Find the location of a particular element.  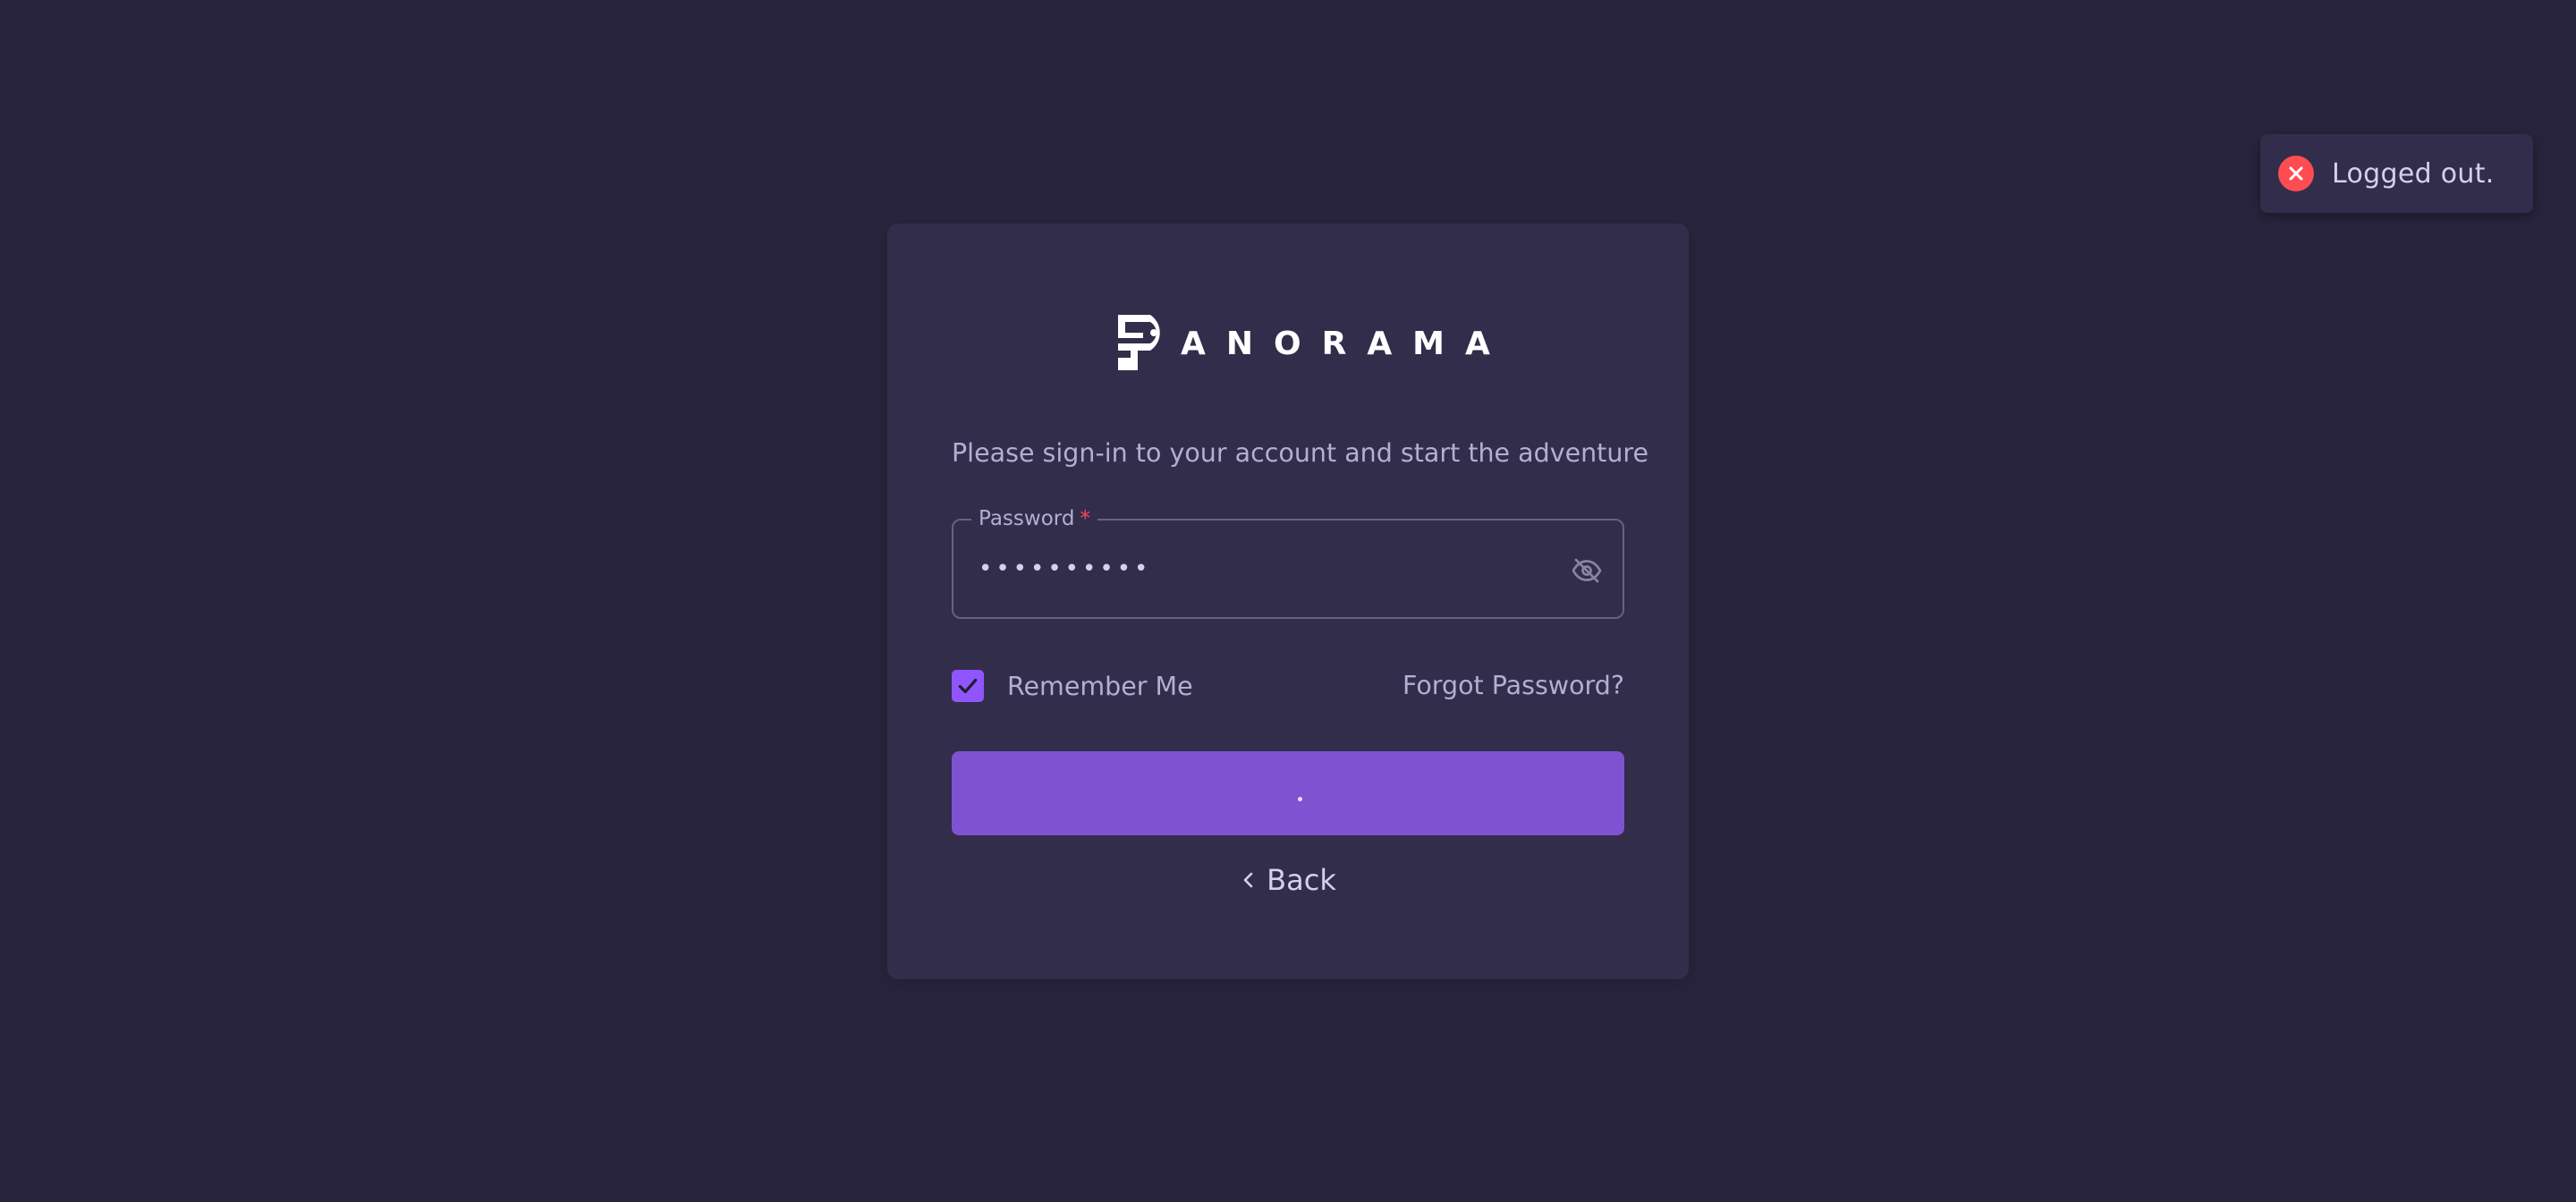

required-marker: * is located at coordinates (1085, 518).